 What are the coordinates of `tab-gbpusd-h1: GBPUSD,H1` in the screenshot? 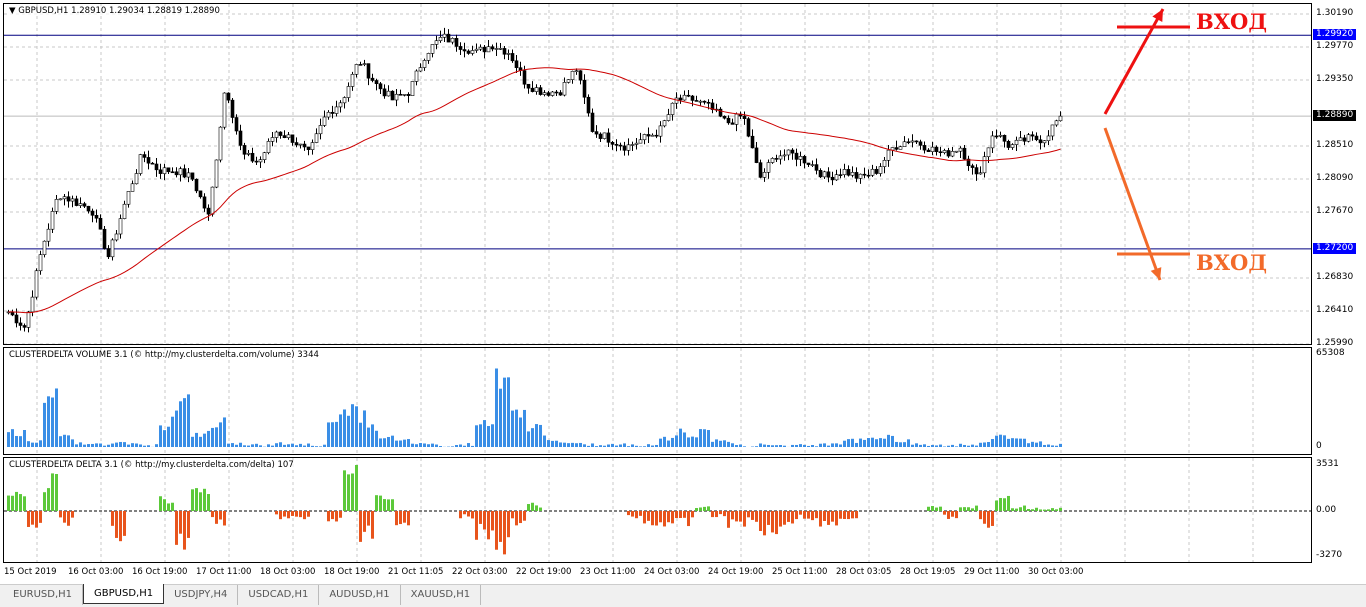 It's located at (124, 594).